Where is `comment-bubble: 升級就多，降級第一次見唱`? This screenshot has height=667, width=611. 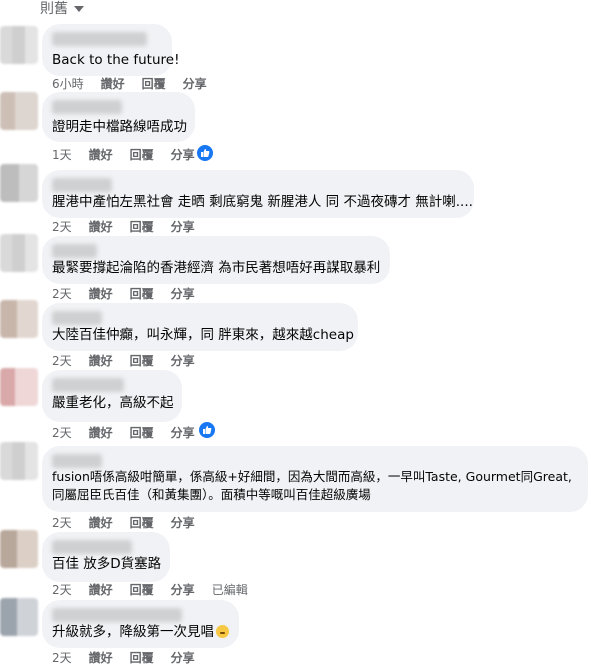 comment-bubble: 升級就多，降級第一次見唱 is located at coordinates (140, 624).